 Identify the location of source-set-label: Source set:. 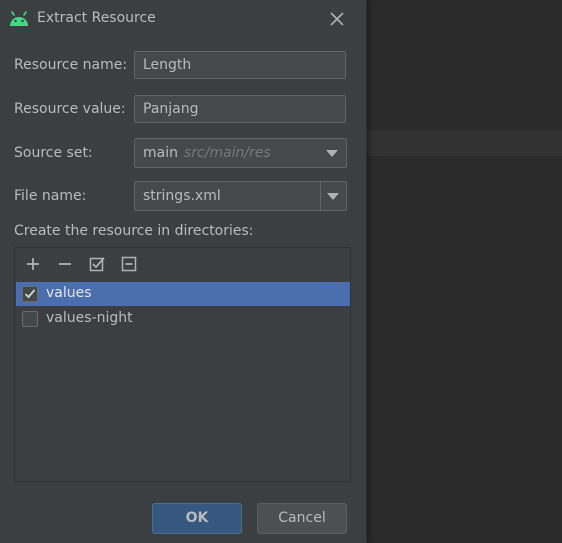
(53, 153).